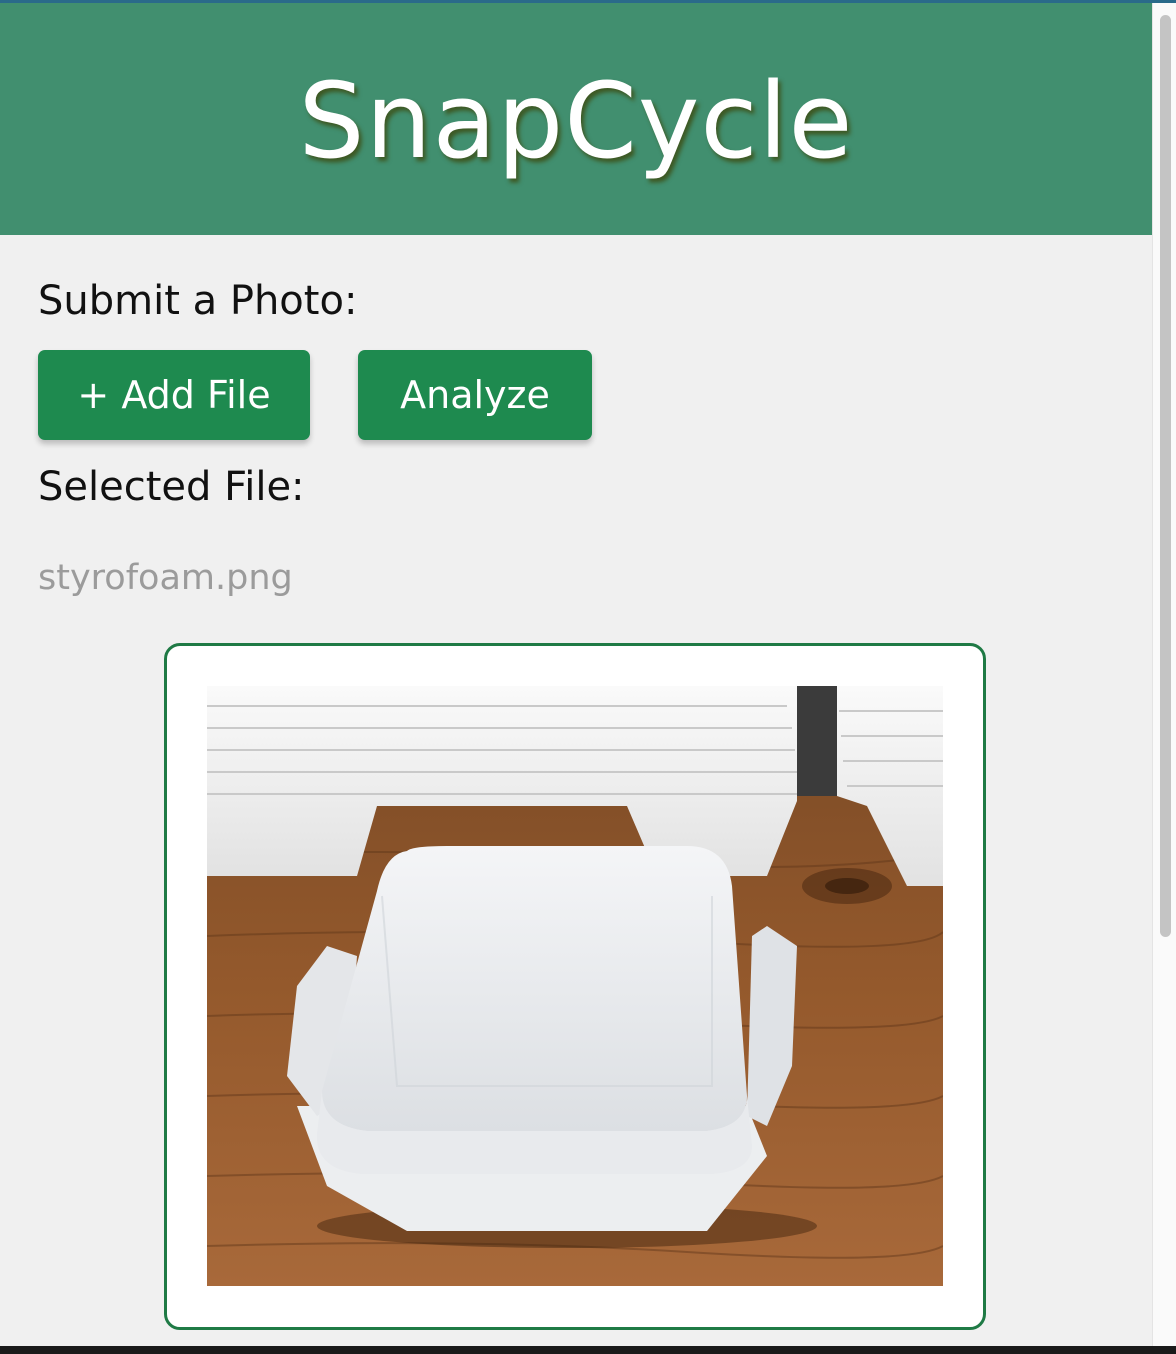  I want to click on scrollbar, so click(1164, 674).